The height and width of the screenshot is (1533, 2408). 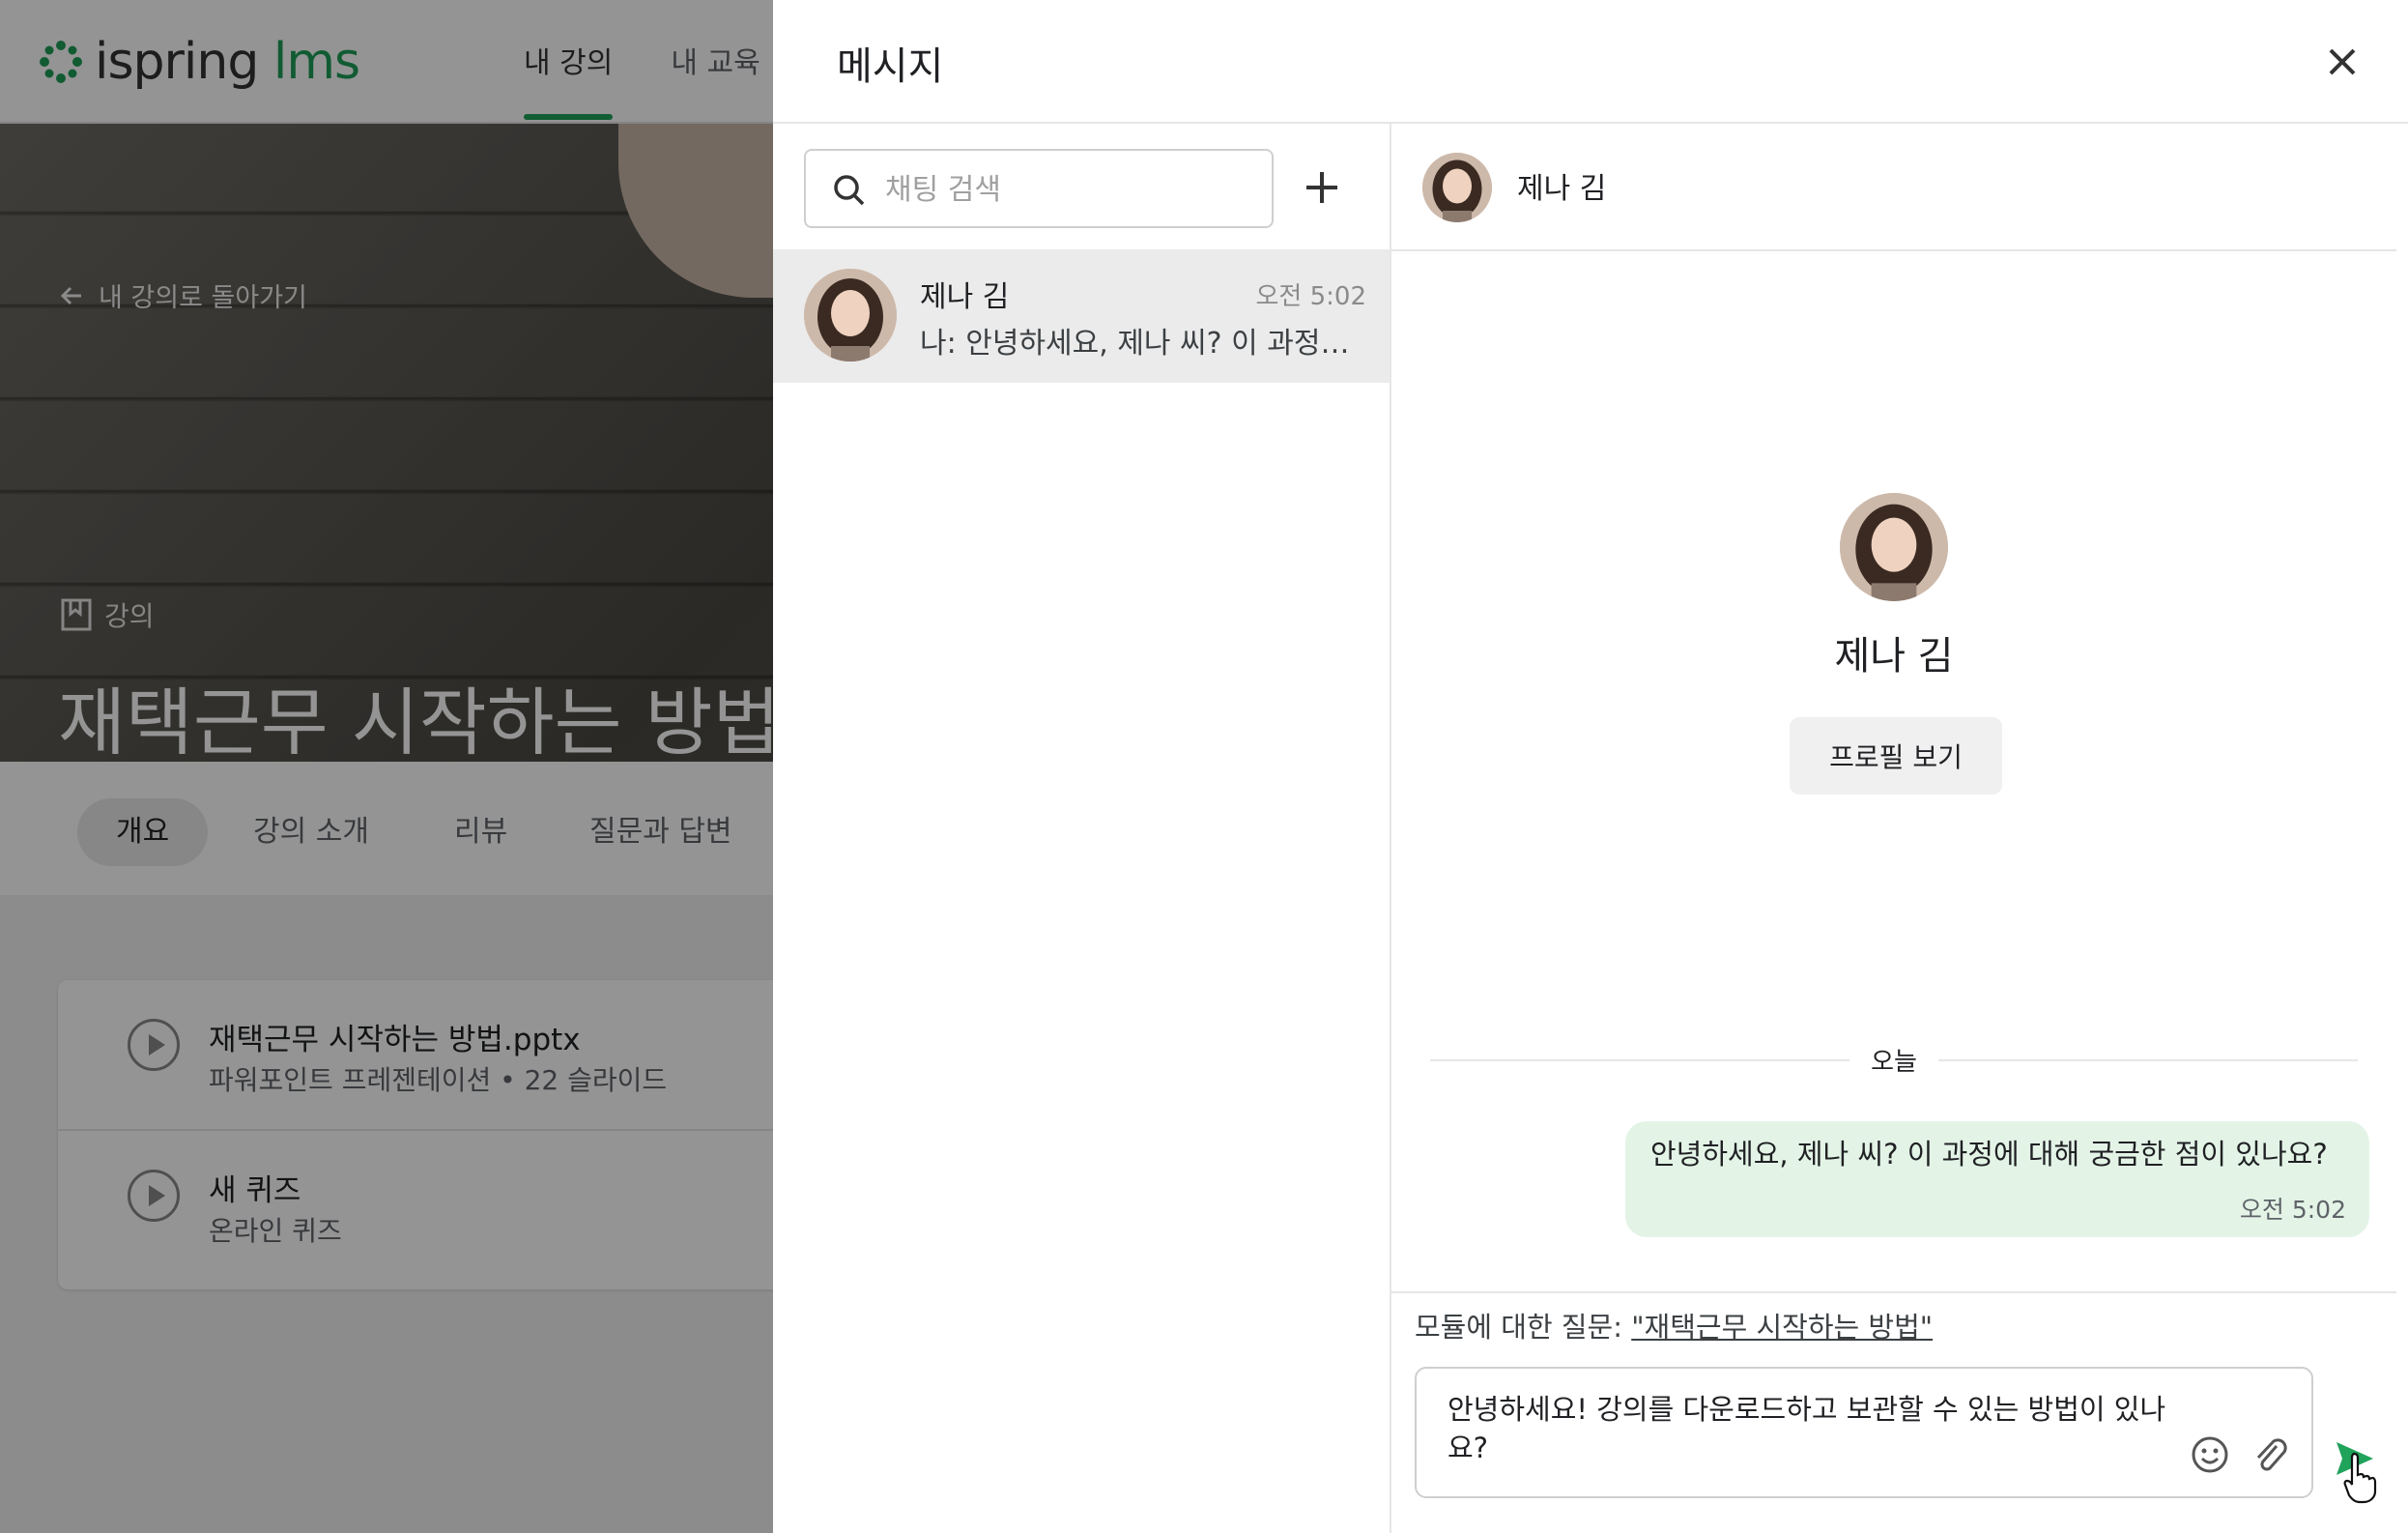 I want to click on message-composer: 안녕하세요! 강의를 다운로드하고 보관할 수 있는 방법이 있나요?, so click(x=1864, y=1432).